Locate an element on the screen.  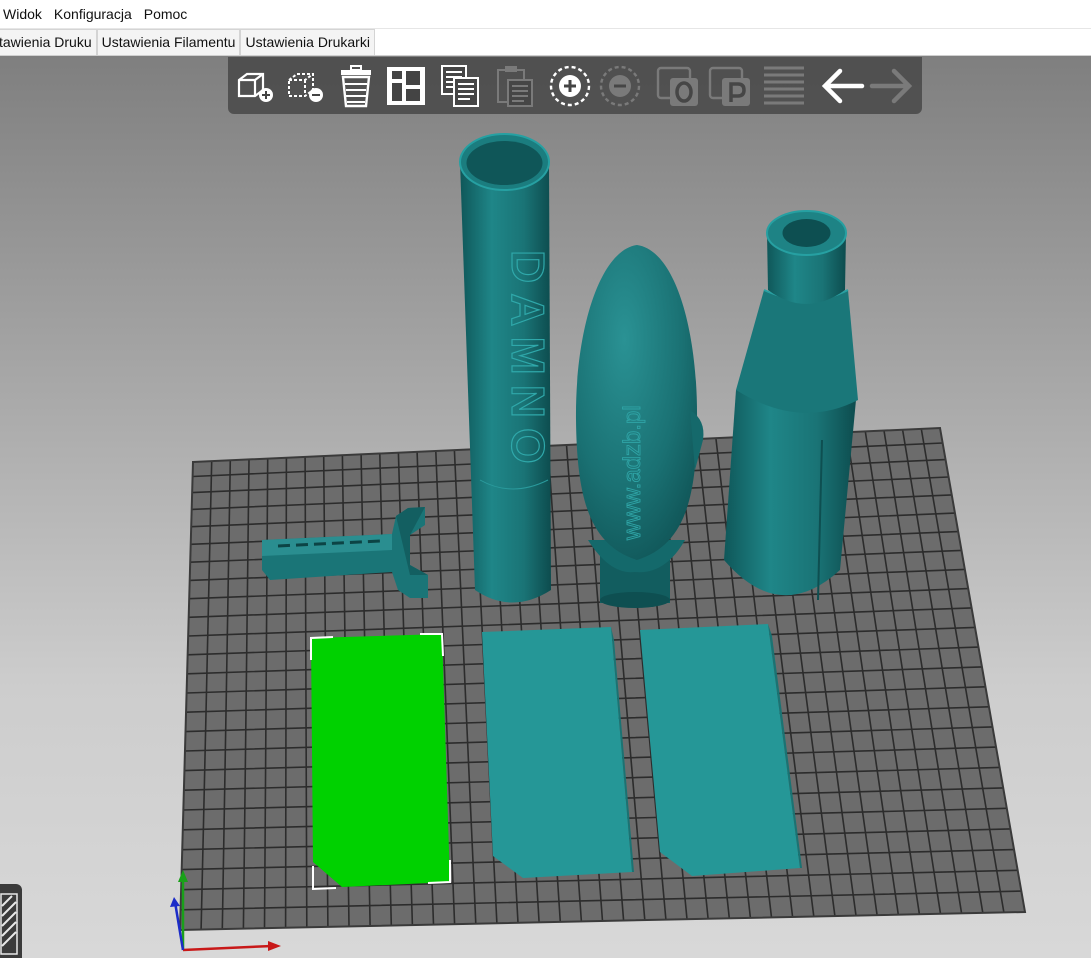
nose-cone-engraving: www.adzb.pl is located at coordinates (632, 473).